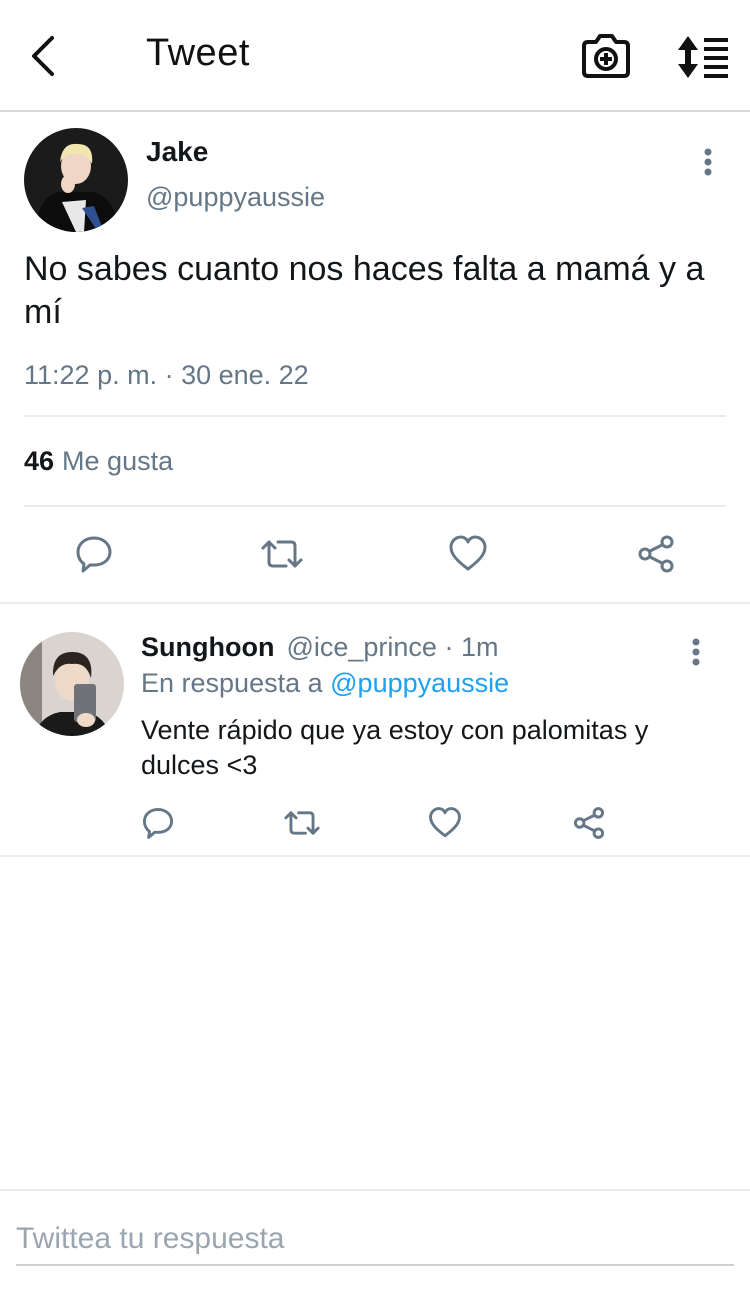 Image resolution: width=750 pixels, height=1294 pixels. I want to click on camera-add-icon, so click(606, 56).